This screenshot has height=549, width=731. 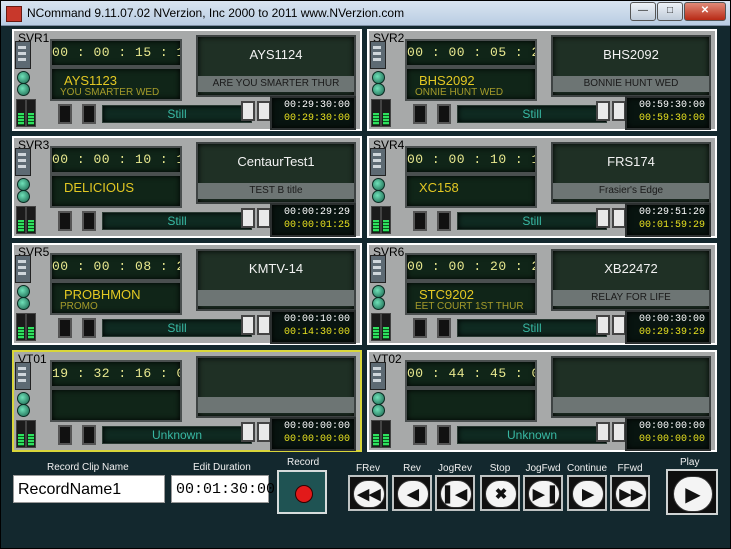 I want to click on record-icon, so click(x=304, y=494).